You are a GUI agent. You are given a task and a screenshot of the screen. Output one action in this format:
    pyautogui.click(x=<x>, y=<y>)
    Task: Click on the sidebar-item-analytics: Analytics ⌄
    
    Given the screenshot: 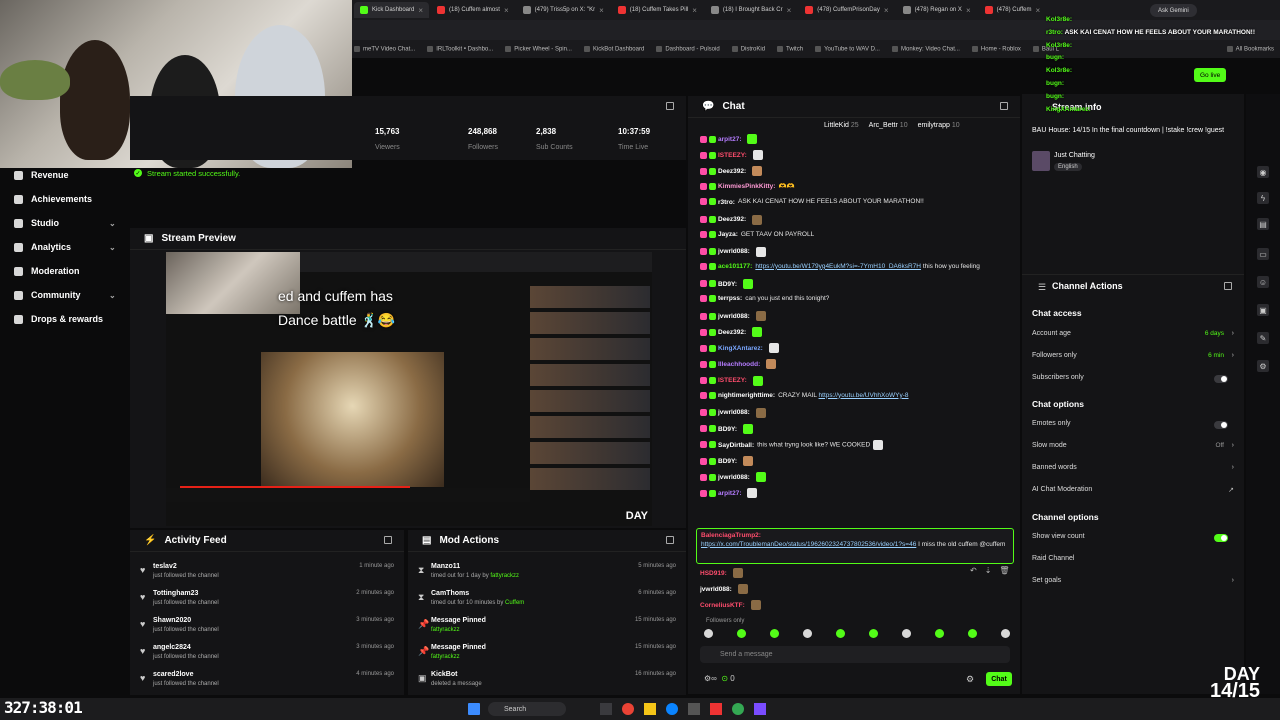 What is the action you would take?
    pyautogui.click(x=65, y=247)
    